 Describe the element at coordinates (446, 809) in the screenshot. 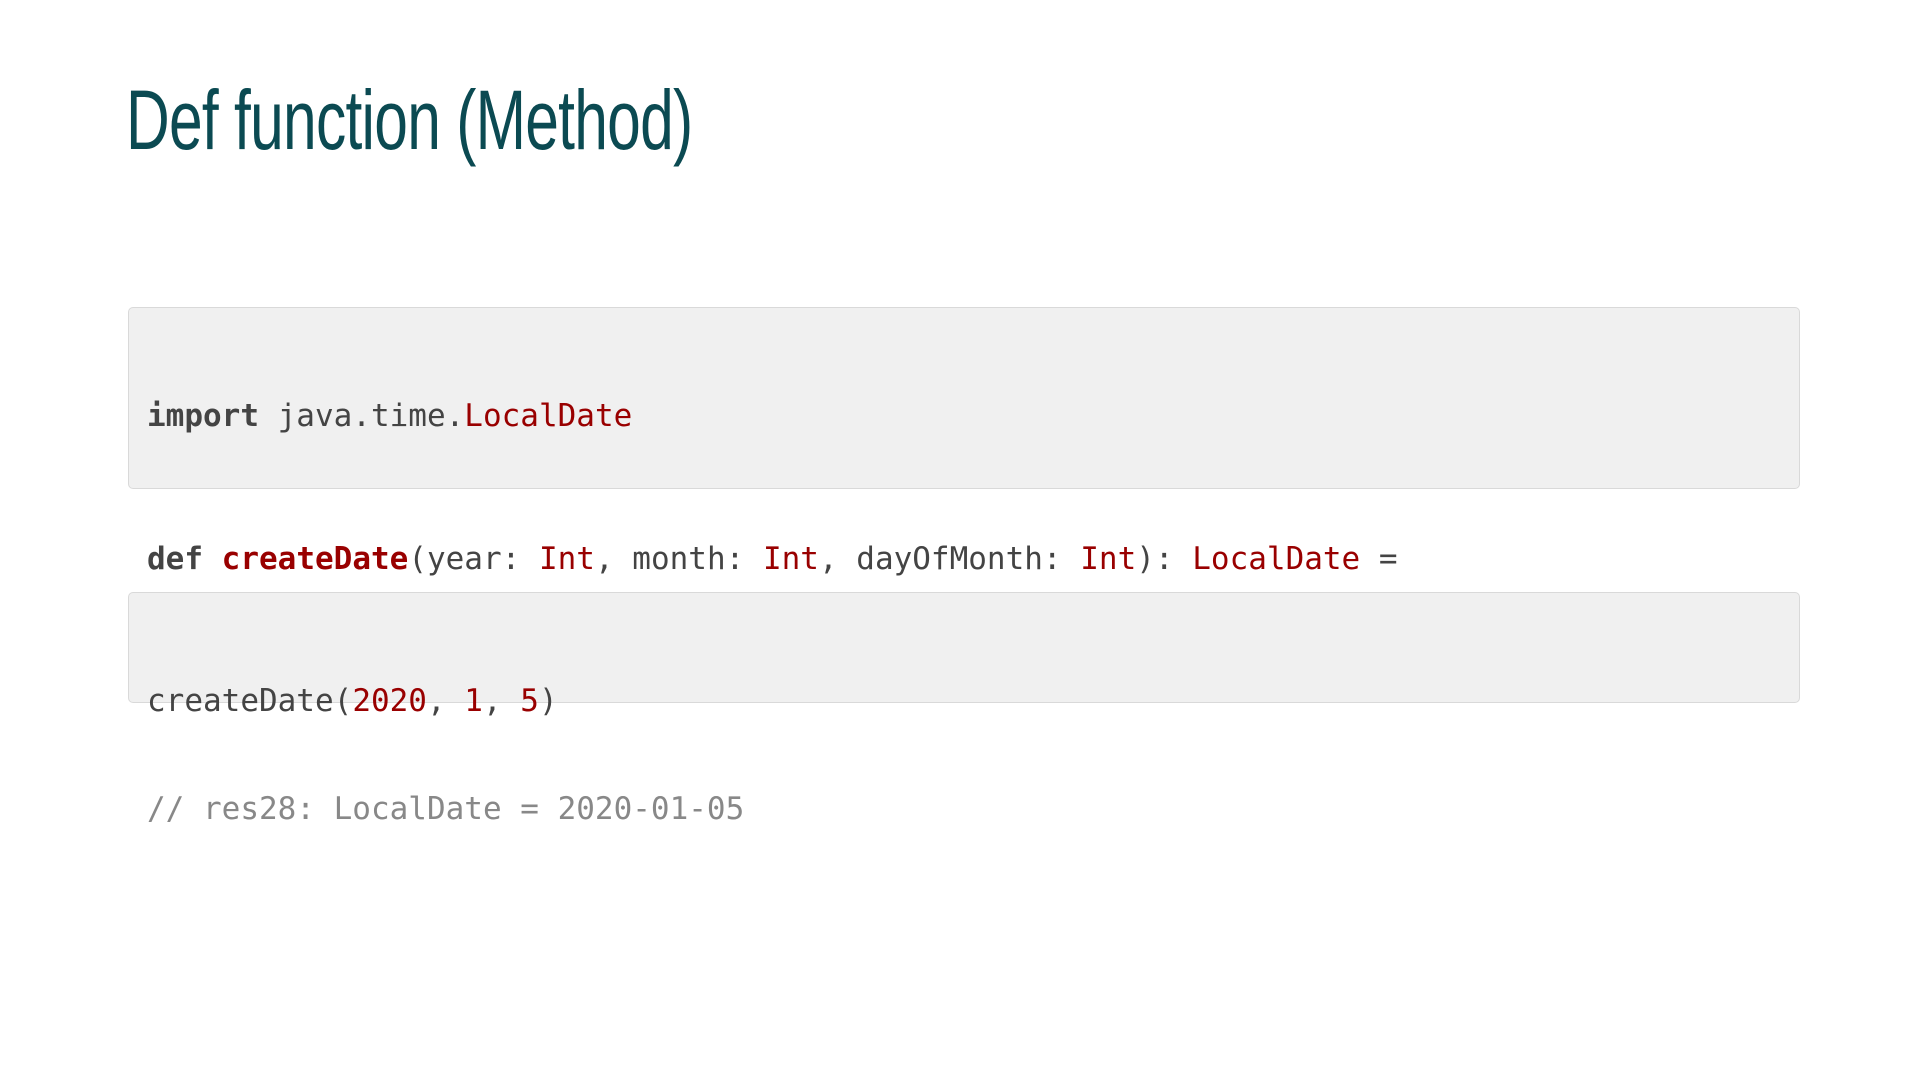

I see `result-comment: // res28: LocalDate = 2020-01-05` at that location.